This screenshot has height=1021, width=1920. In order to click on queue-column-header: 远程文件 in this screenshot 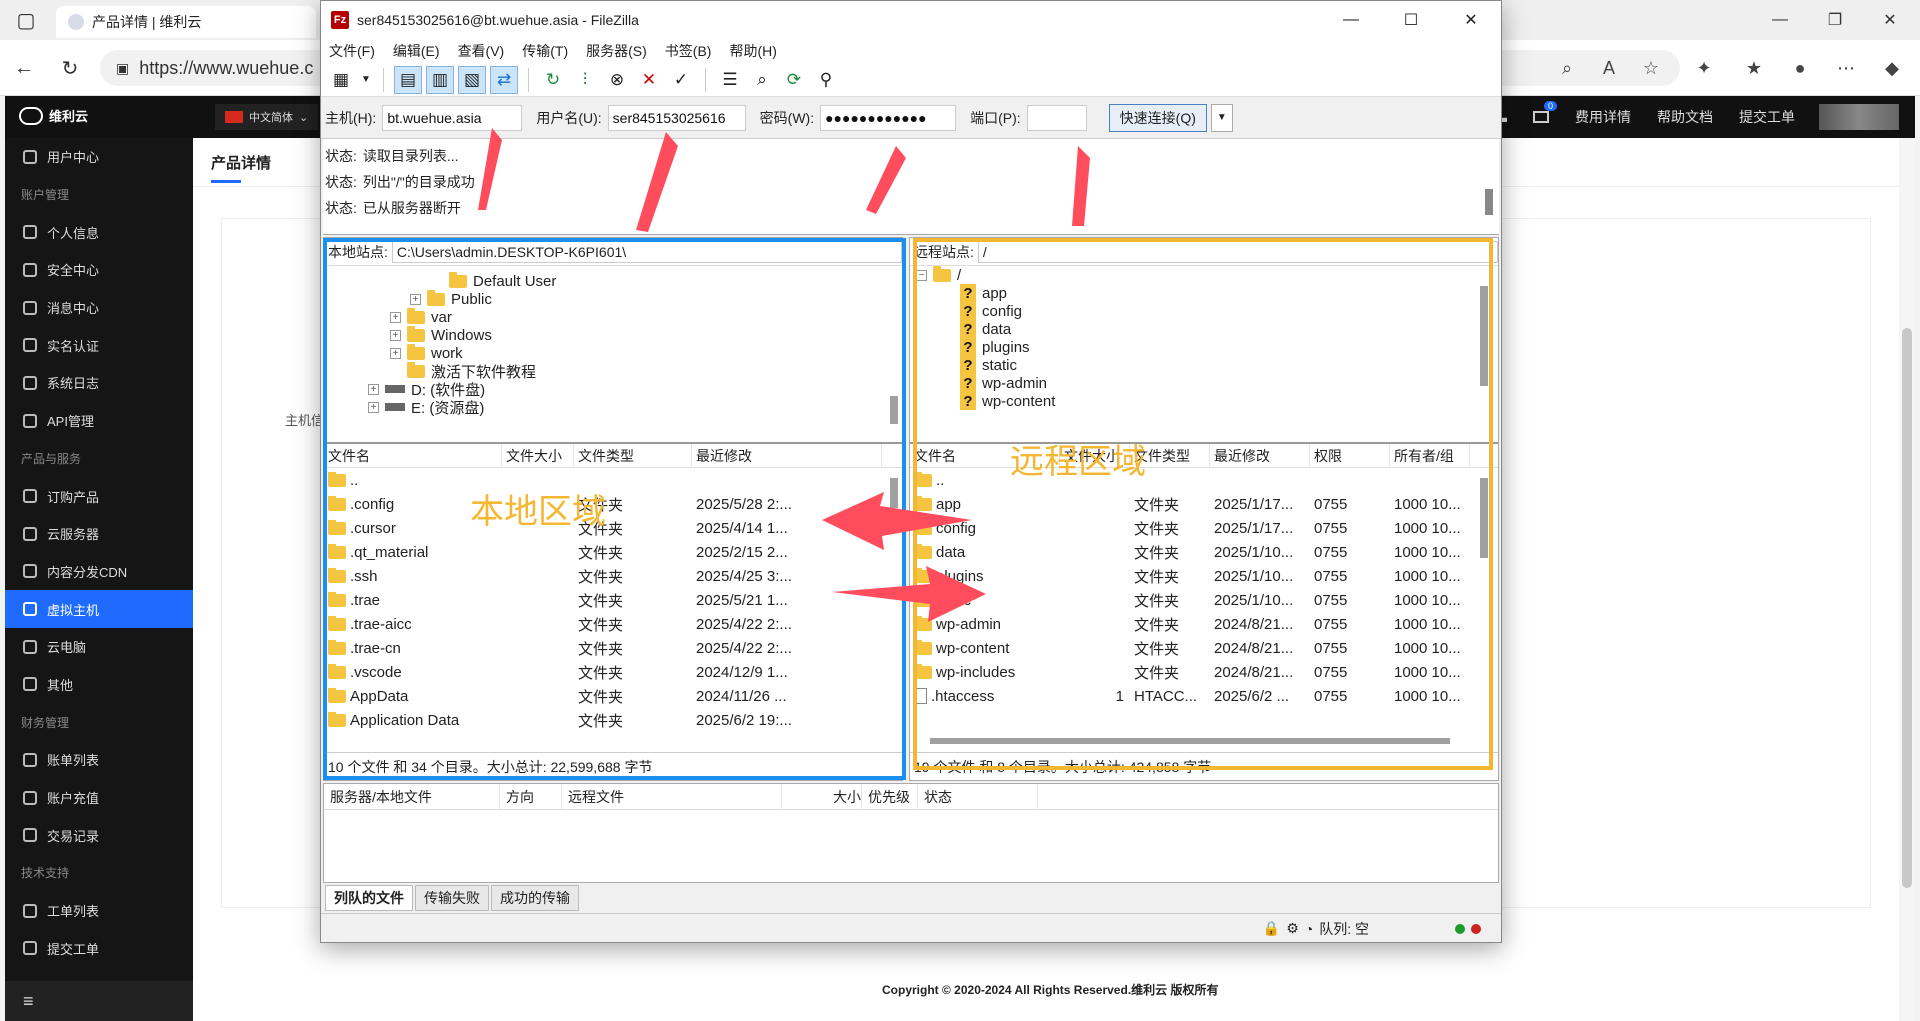, I will do `click(672, 796)`.